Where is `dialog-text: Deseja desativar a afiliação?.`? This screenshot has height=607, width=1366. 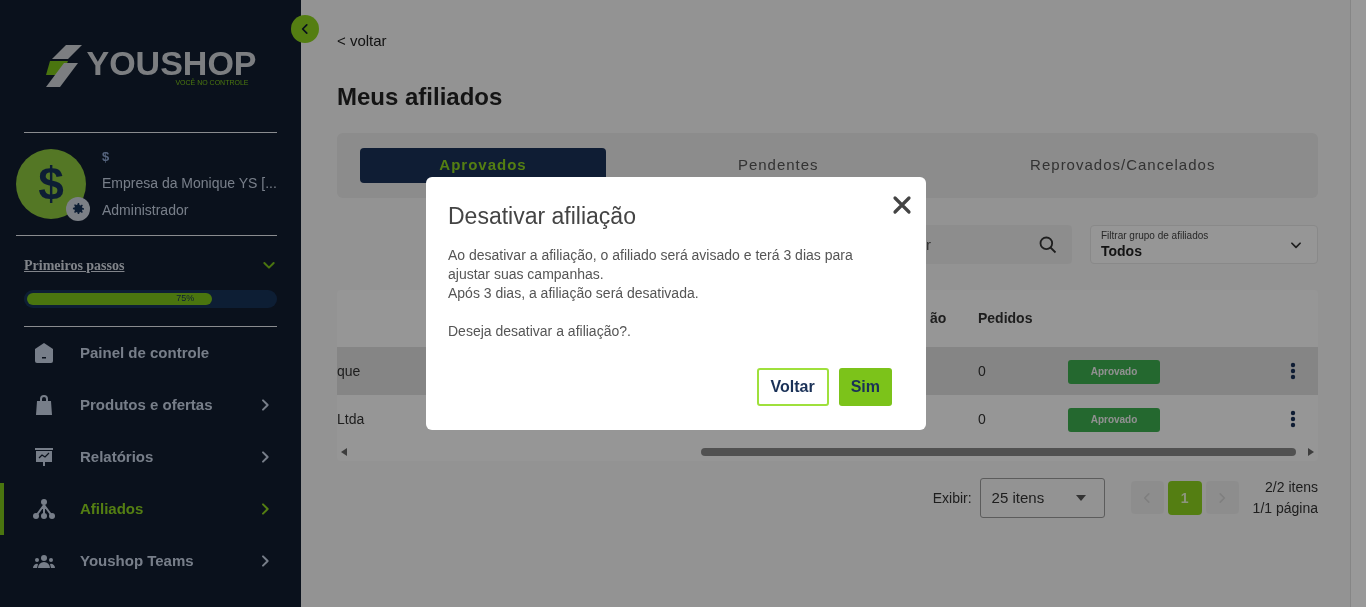 dialog-text: Deseja desativar a afiliação?. is located at coordinates (540, 331).